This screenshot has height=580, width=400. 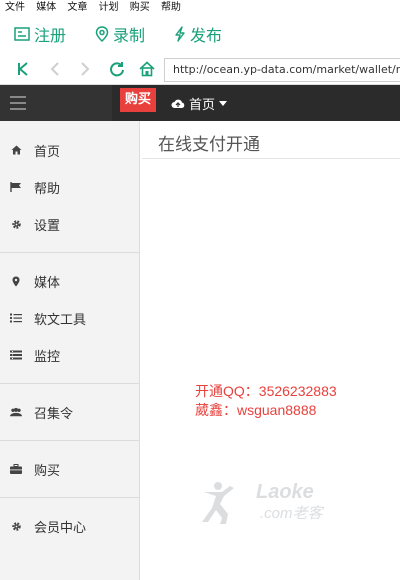 I want to click on sidebar-item-rally: 召集令, so click(x=69, y=412).